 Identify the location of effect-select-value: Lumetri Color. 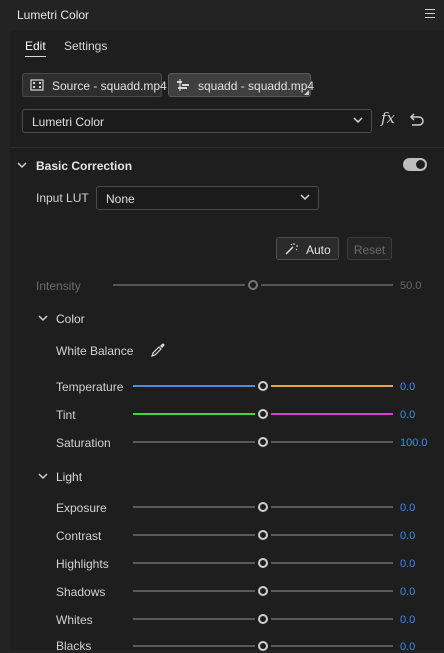
(68, 122).